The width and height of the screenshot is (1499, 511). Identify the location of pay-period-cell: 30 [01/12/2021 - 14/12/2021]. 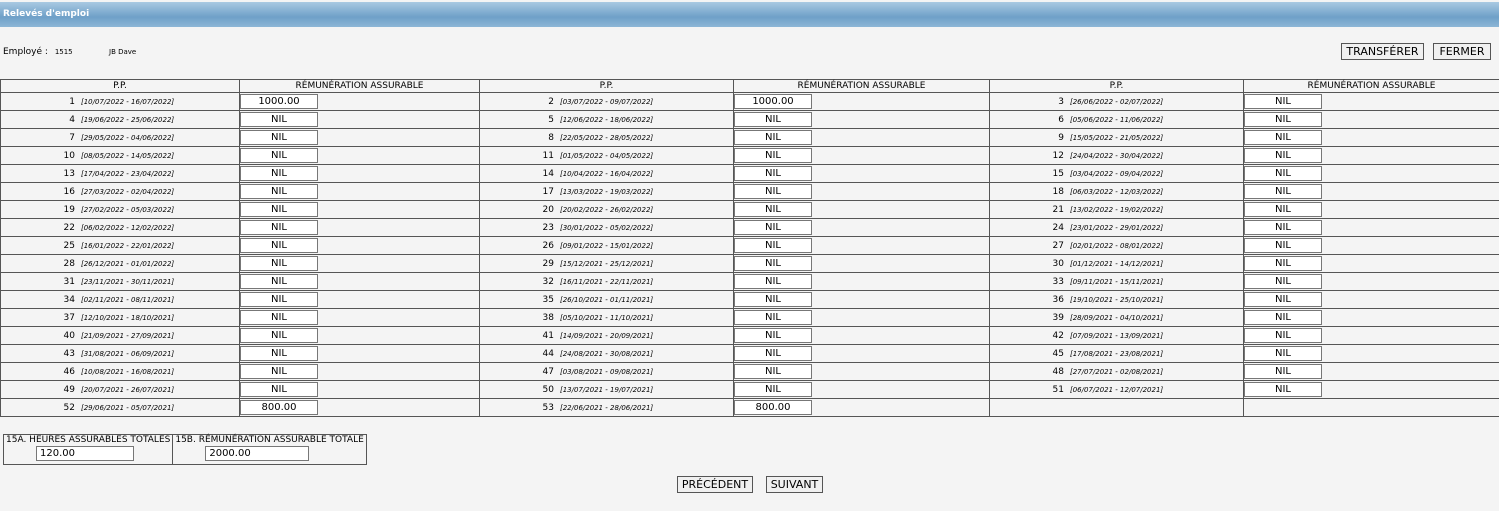
(1116, 263).